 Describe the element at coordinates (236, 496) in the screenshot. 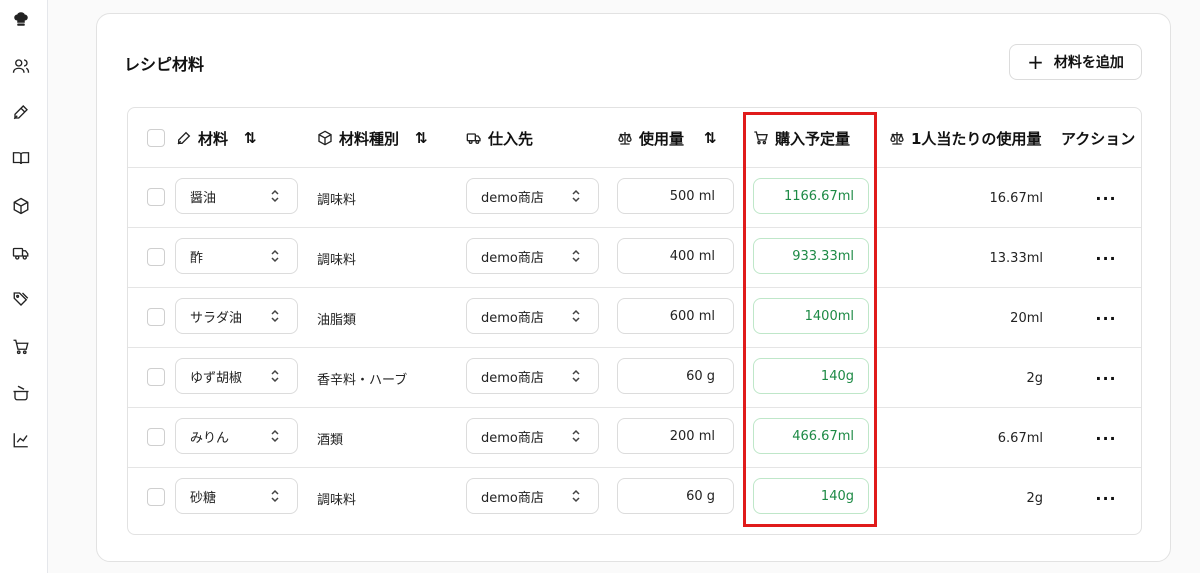

I see `ingredient-select: 砂糖` at that location.